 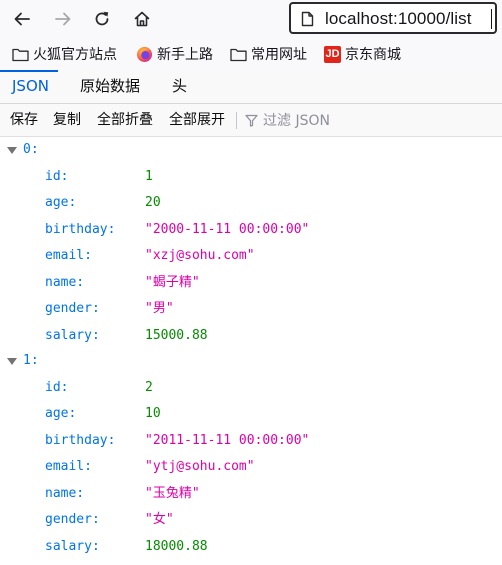 I want to click on reload-icon, so click(x=102, y=18).